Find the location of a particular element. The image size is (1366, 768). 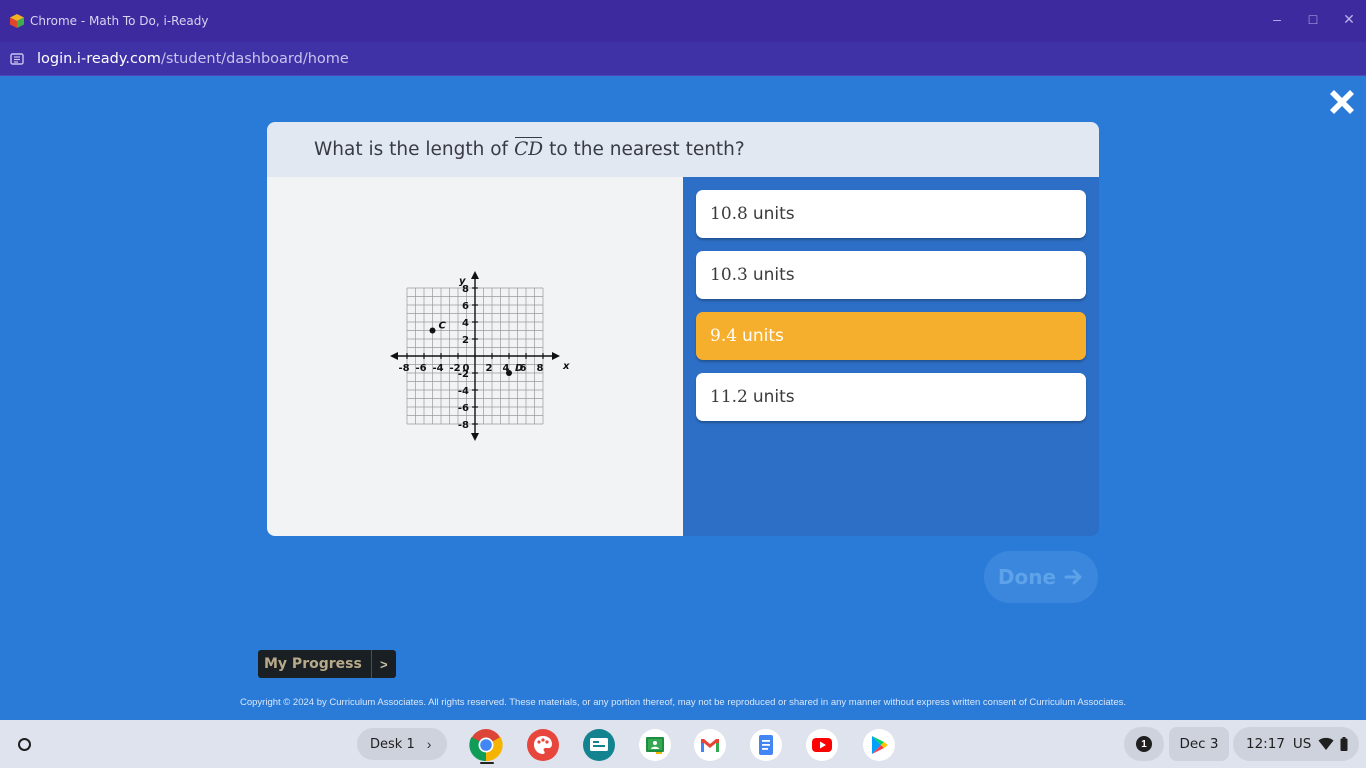

notification-tray: 1 is located at coordinates (1144, 744).